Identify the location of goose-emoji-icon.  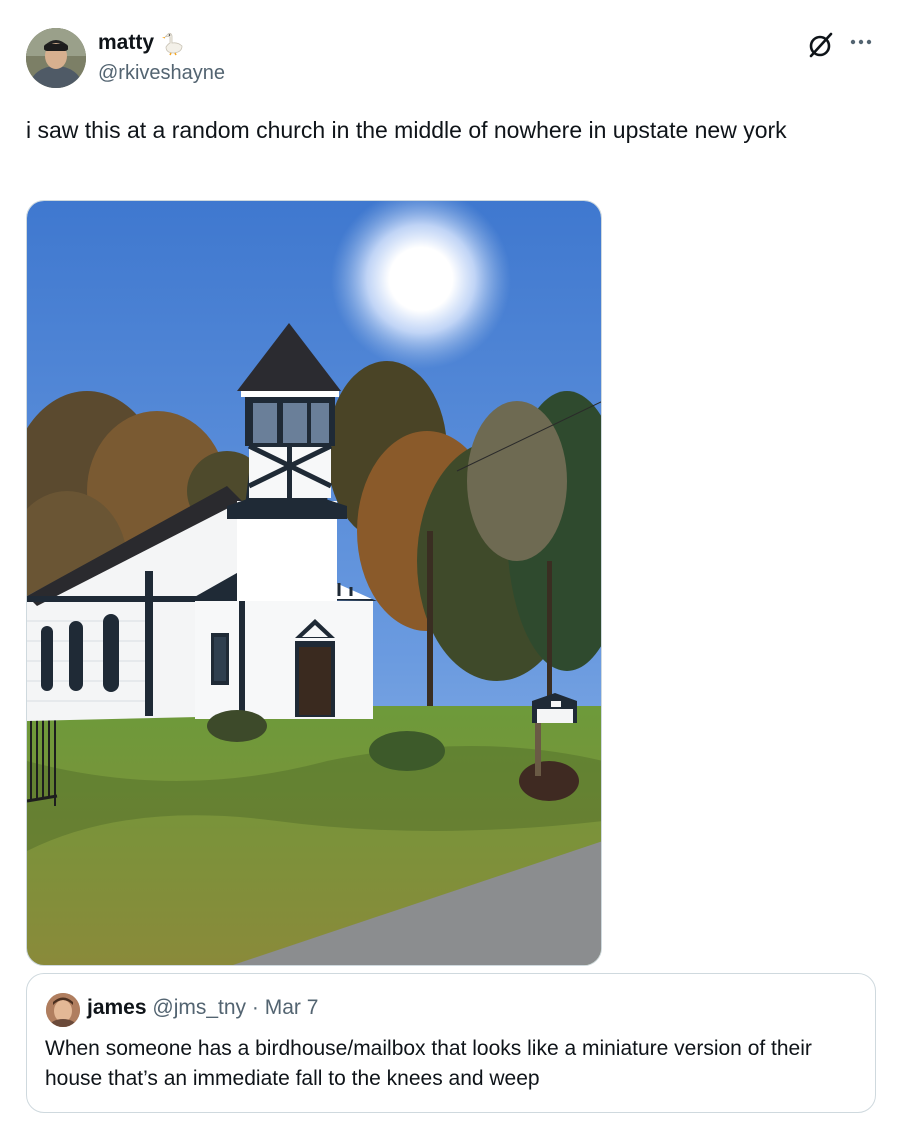
(173, 43).